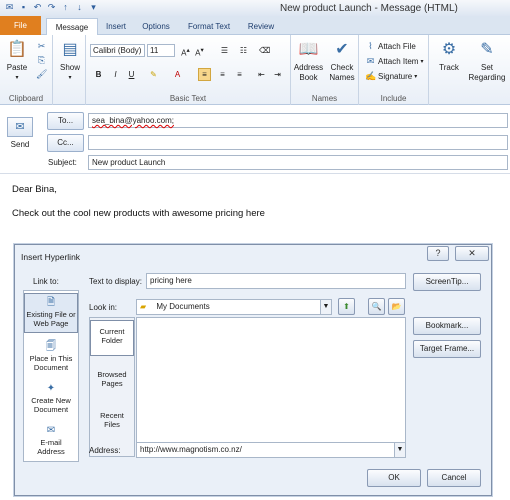 The height and width of the screenshot is (500, 510). Describe the element at coordinates (438, 253) in the screenshot. I see `help-button: ?` at that location.